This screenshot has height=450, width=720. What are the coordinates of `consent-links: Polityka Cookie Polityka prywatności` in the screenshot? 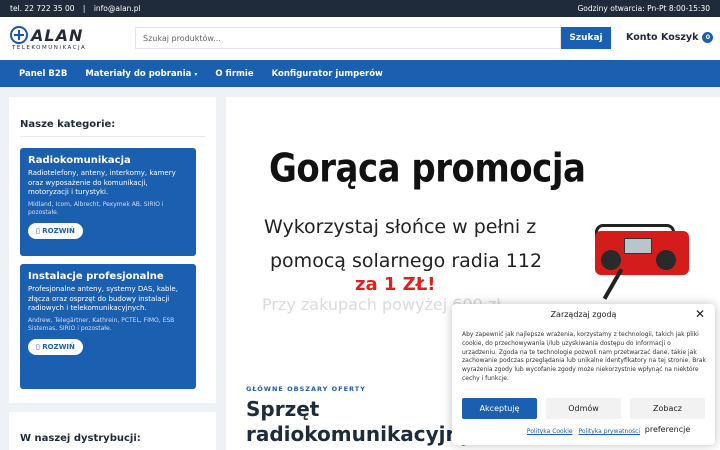 It's located at (583, 431).